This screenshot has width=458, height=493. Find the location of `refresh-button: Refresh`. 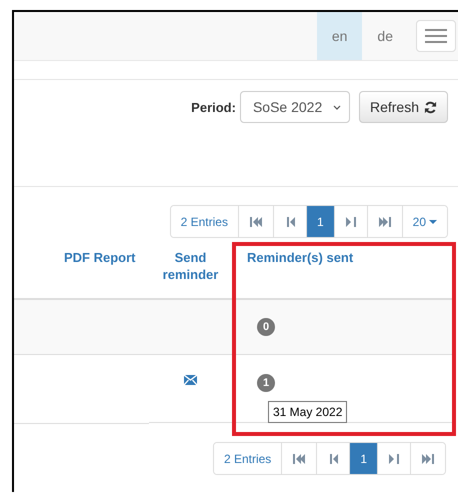

refresh-button: Refresh is located at coordinates (403, 107).